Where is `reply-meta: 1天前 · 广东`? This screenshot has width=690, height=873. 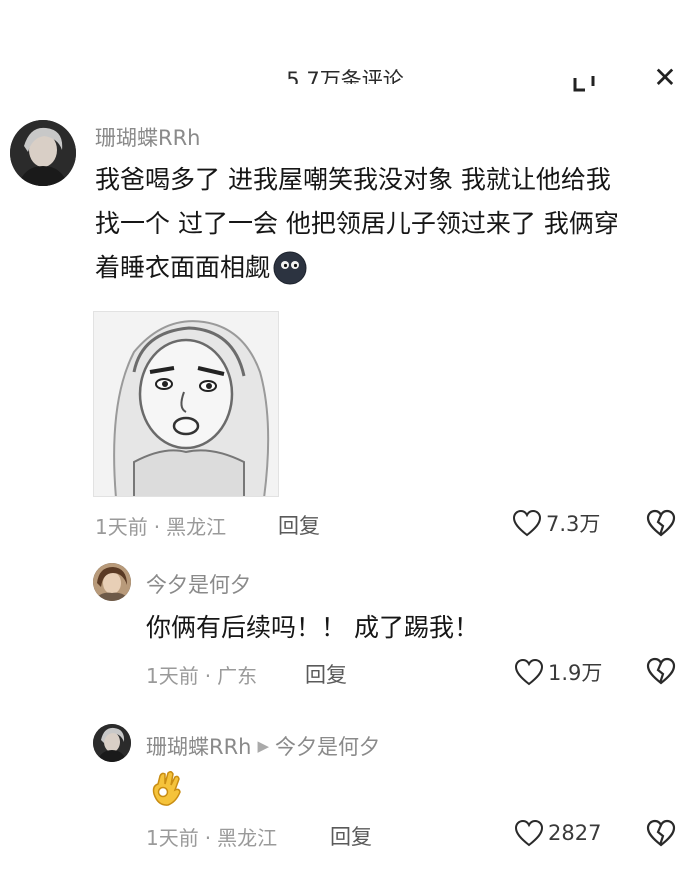 reply-meta: 1天前 · 广东 is located at coordinates (202, 676).